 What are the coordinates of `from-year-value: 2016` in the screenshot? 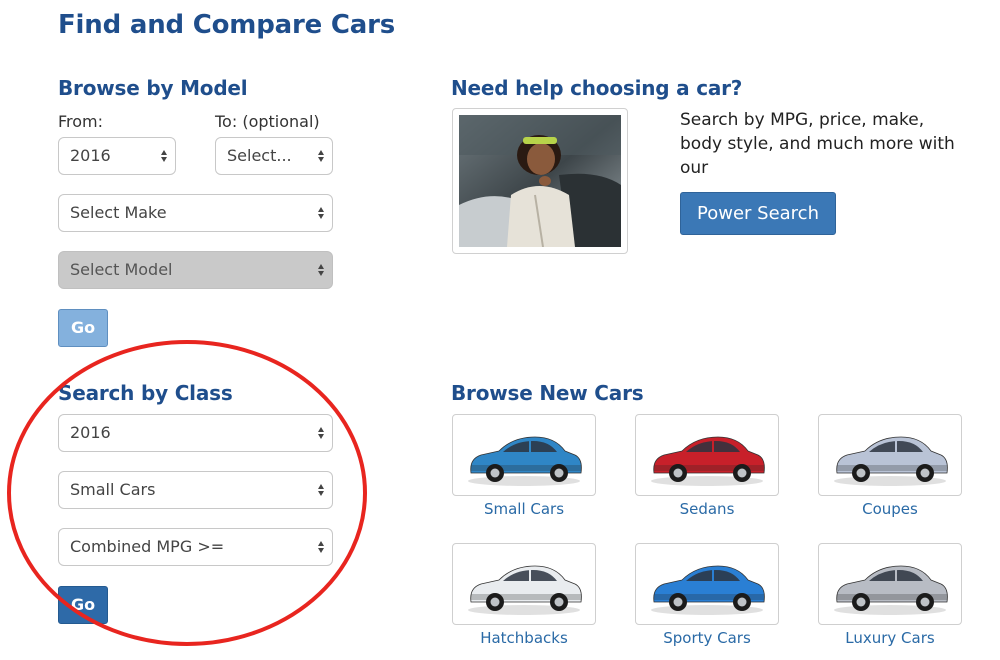 It's located at (90, 155).